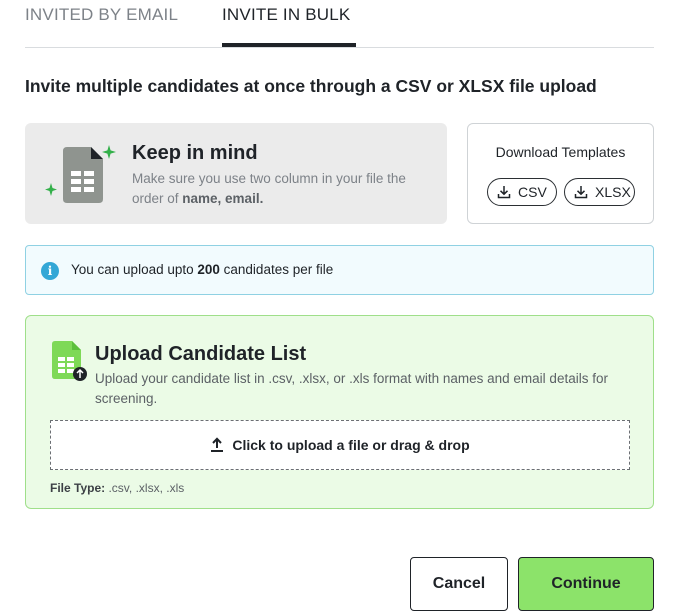  I want to click on upload-icon, so click(217, 444).